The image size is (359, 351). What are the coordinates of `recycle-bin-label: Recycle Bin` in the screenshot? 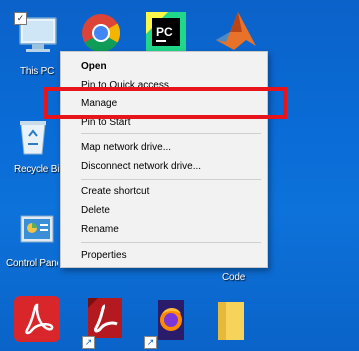 It's located at (37, 169).